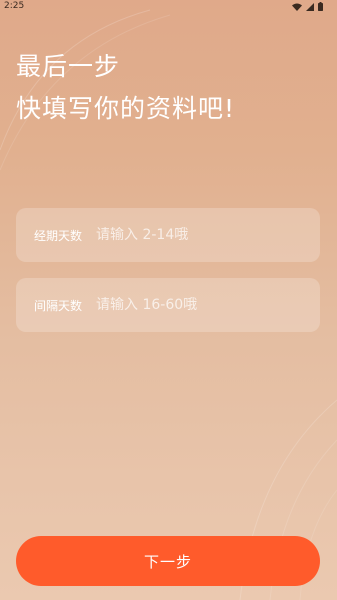 This screenshot has height=600, width=337. I want to click on cycle-days-label: 间隔天数, so click(58, 305).